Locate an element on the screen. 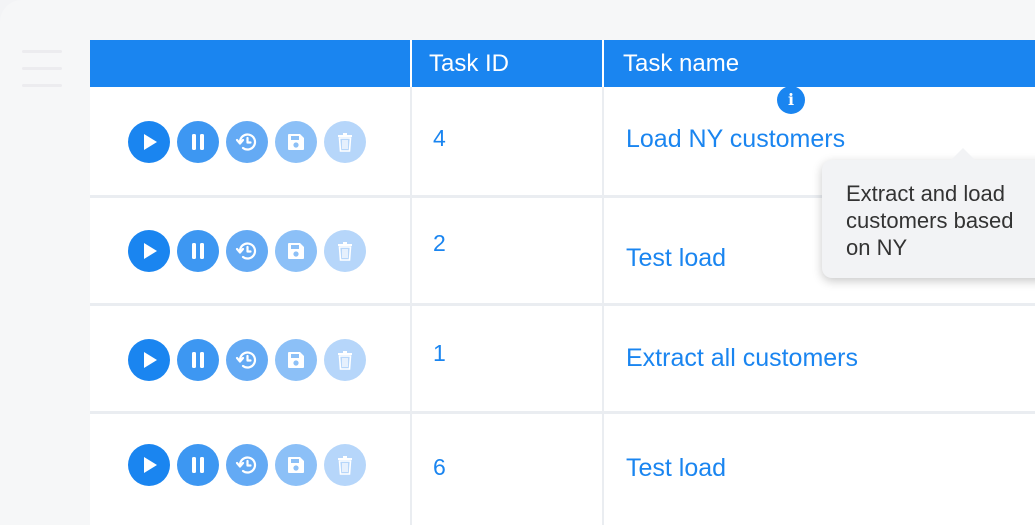 Image resolution: width=1035 pixels, height=525 pixels. tooltip-text: Extract and load customers based on NY is located at coordinates (930, 220).